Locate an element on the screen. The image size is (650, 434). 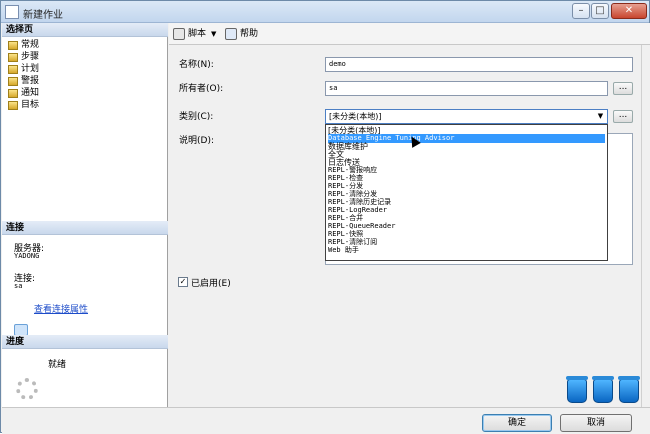
page-item-schedules: 计划 is located at coordinates (23, 69).